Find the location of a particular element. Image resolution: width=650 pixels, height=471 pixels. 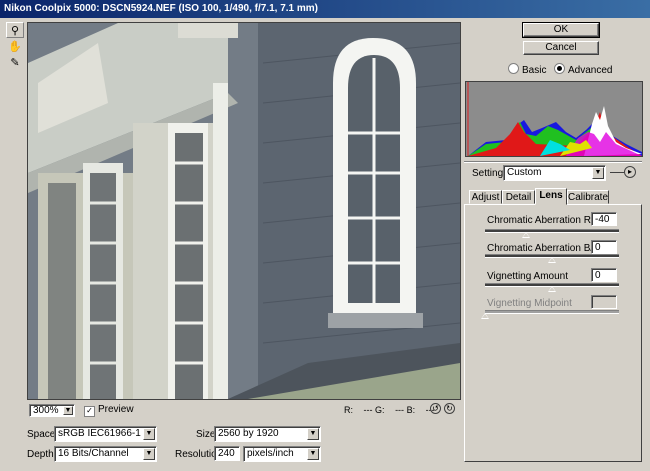

advanced-radio: Advanced is located at coordinates (583, 69).